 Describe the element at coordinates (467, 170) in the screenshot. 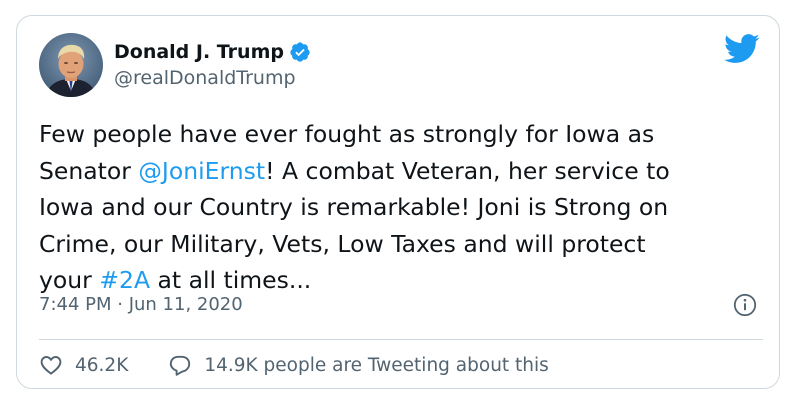

I see `tweet-text-segment: ! A combat Veteran, her service to` at that location.